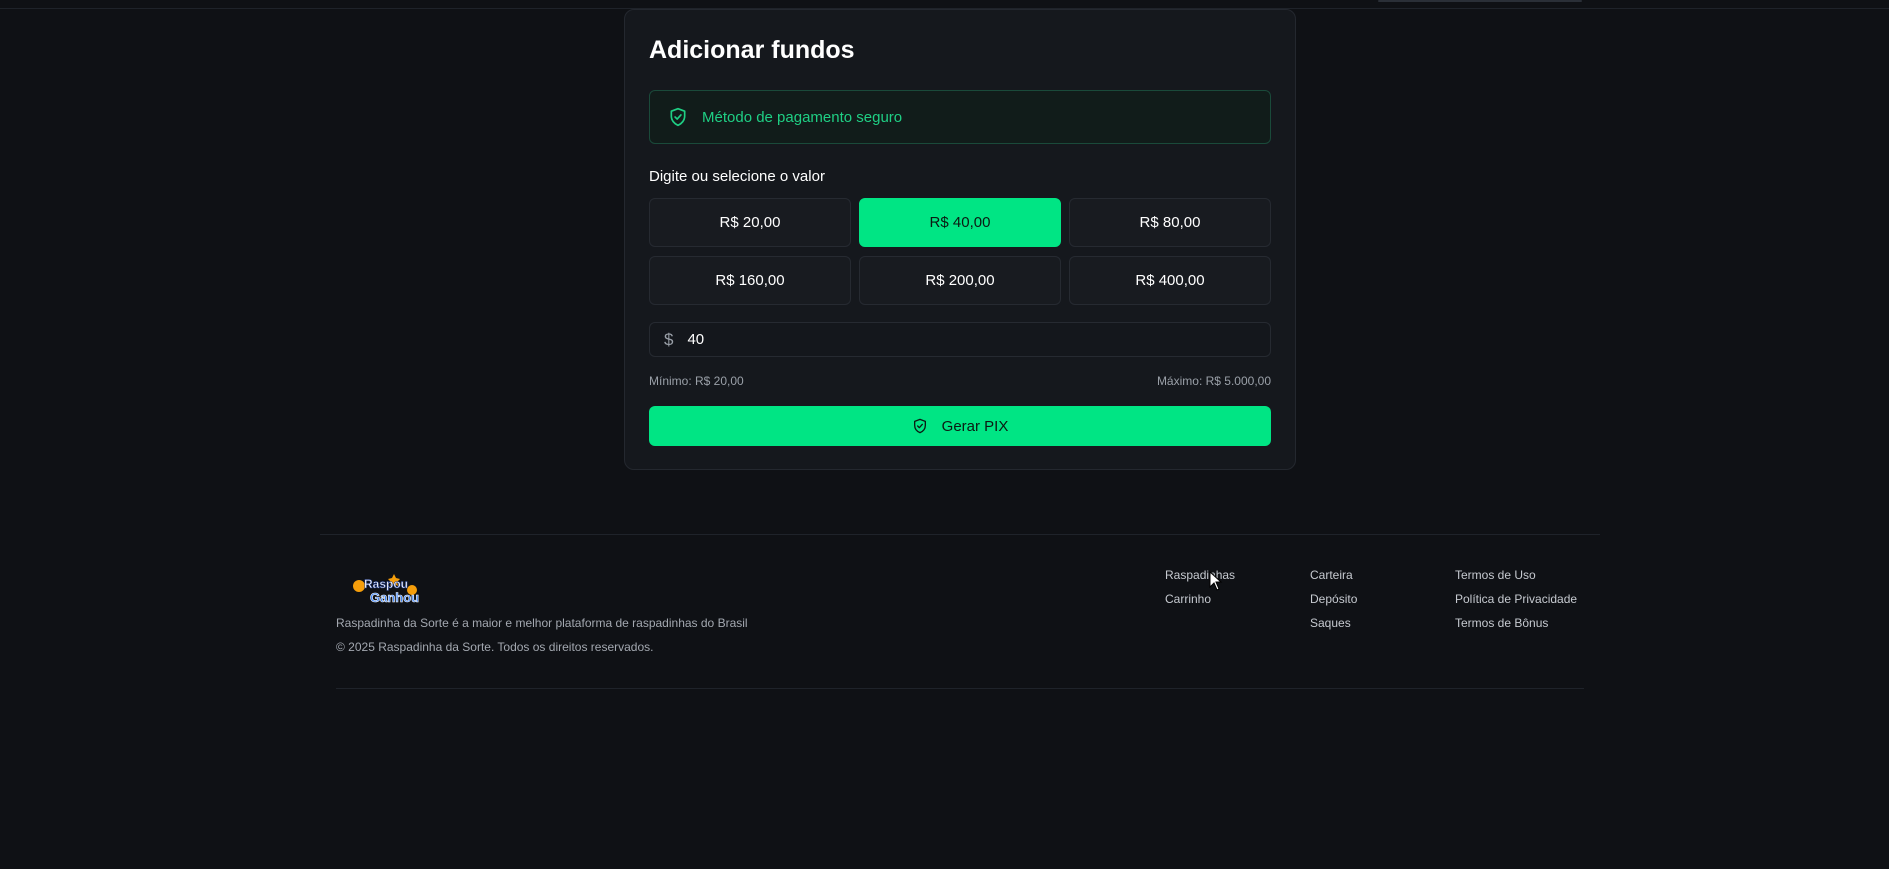 The width and height of the screenshot is (1889, 869). Describe the element at coordinates (960, 381) in the screenshot. I see `amount-limits: Mínimo: R$ 20,00 Máximo: R$ 5.000,00` at that location.